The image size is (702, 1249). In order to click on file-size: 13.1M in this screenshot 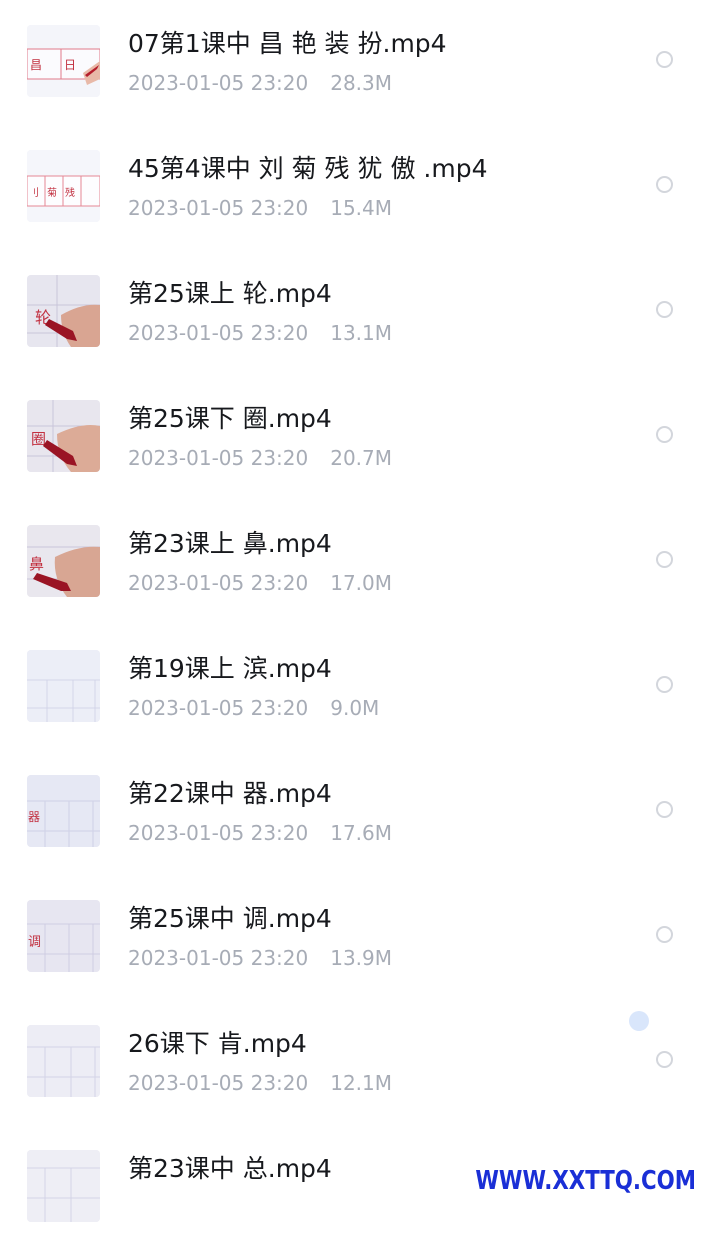, I will do `click(361, 333)`.